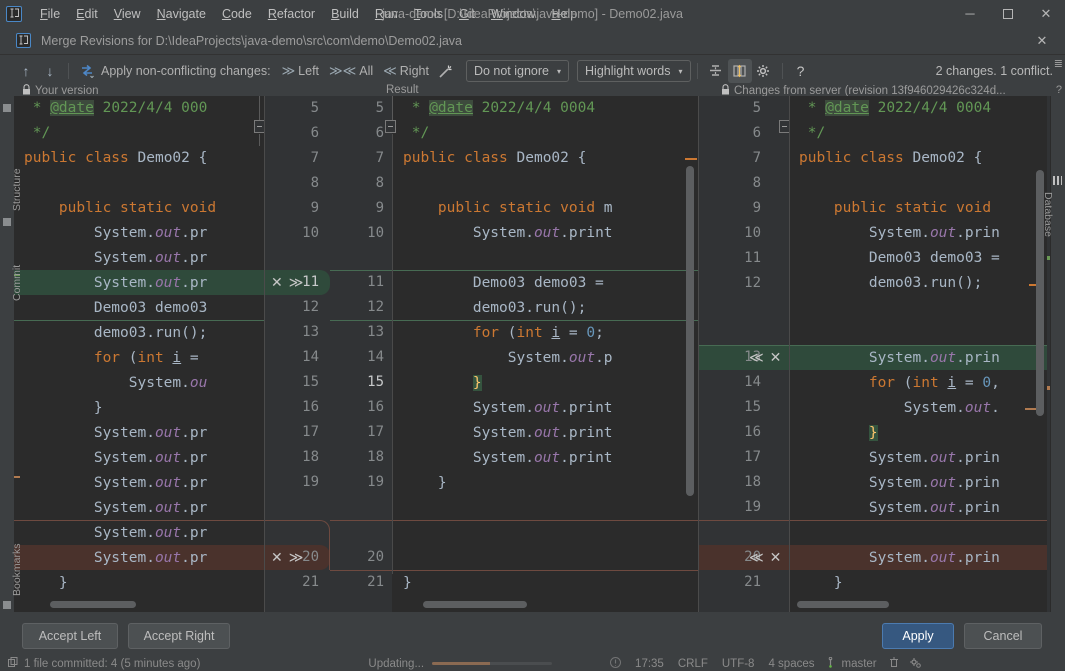  What do you see at coordinates (690, 331) in the screenshot?
I see `result-vscrollbar` at bounding box center [690, 331].